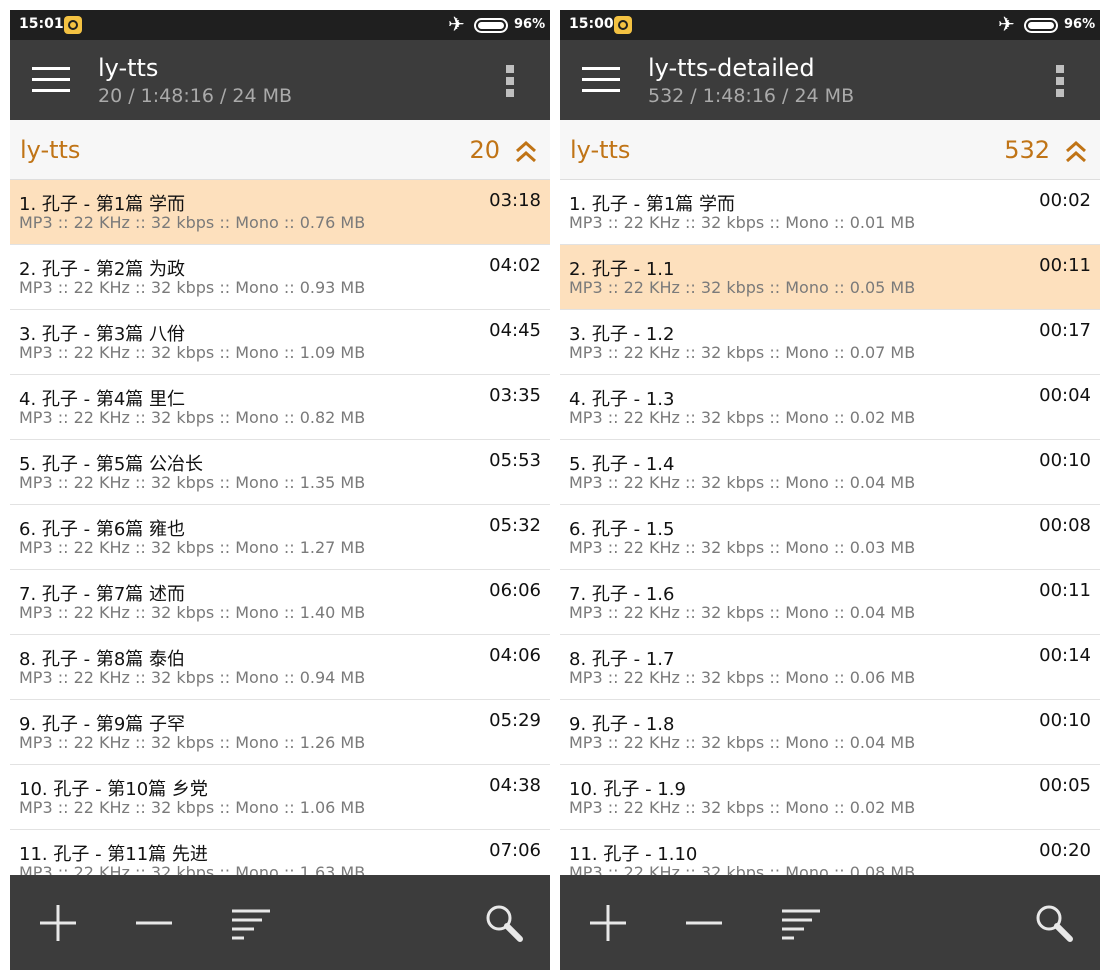 Image resolution: width=1110 pixels, height=980 pixels. What do you see at coordinates (830, 80) in the screenshot?
I see `app-bar: ly-tts-detailed 532 / 1:48:16 / 24 MB` at bounding box center [830, 80].